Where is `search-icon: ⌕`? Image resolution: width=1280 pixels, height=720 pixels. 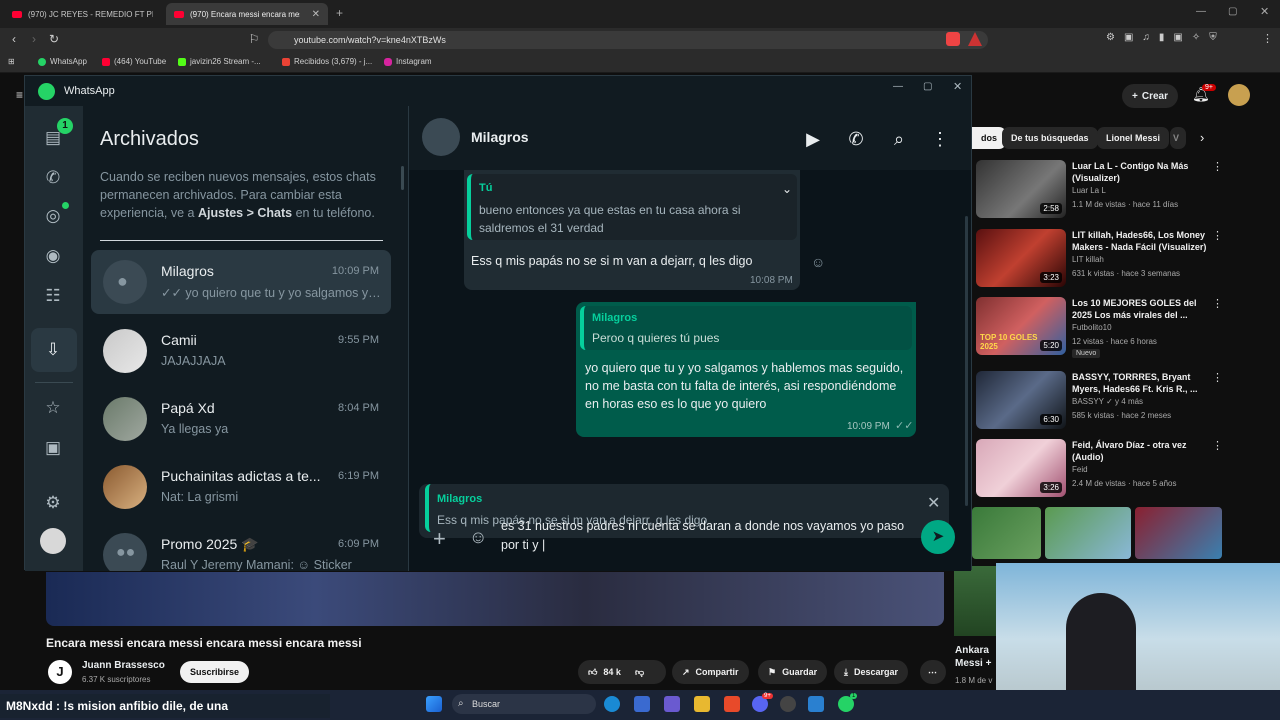
search-icon: ⌕ is located at coordinates (899, 139).